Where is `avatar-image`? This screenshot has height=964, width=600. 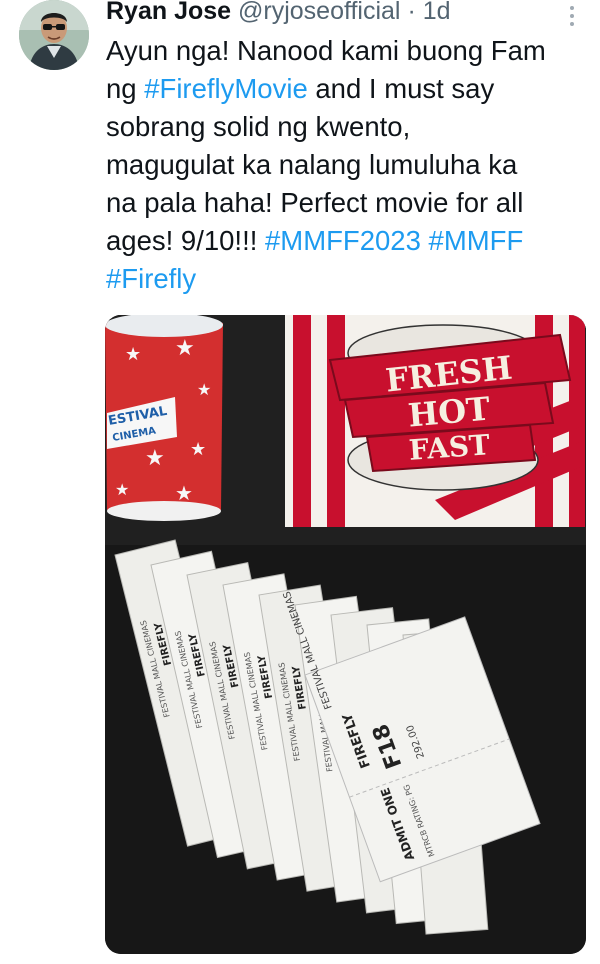 avatar-image is located at coordinates (54, 35).